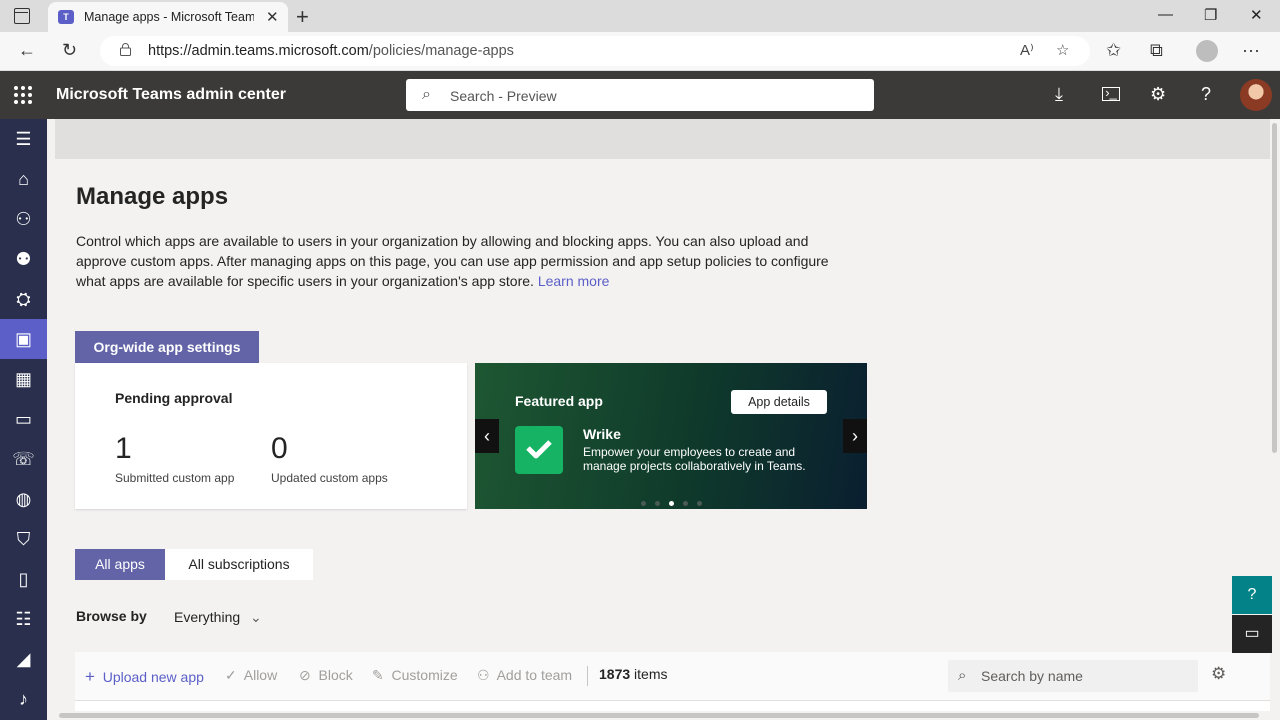  What do you see at coordinates (662, 139) in the screenshot?
I see `content-header-band` at bounding box center [662, 139].